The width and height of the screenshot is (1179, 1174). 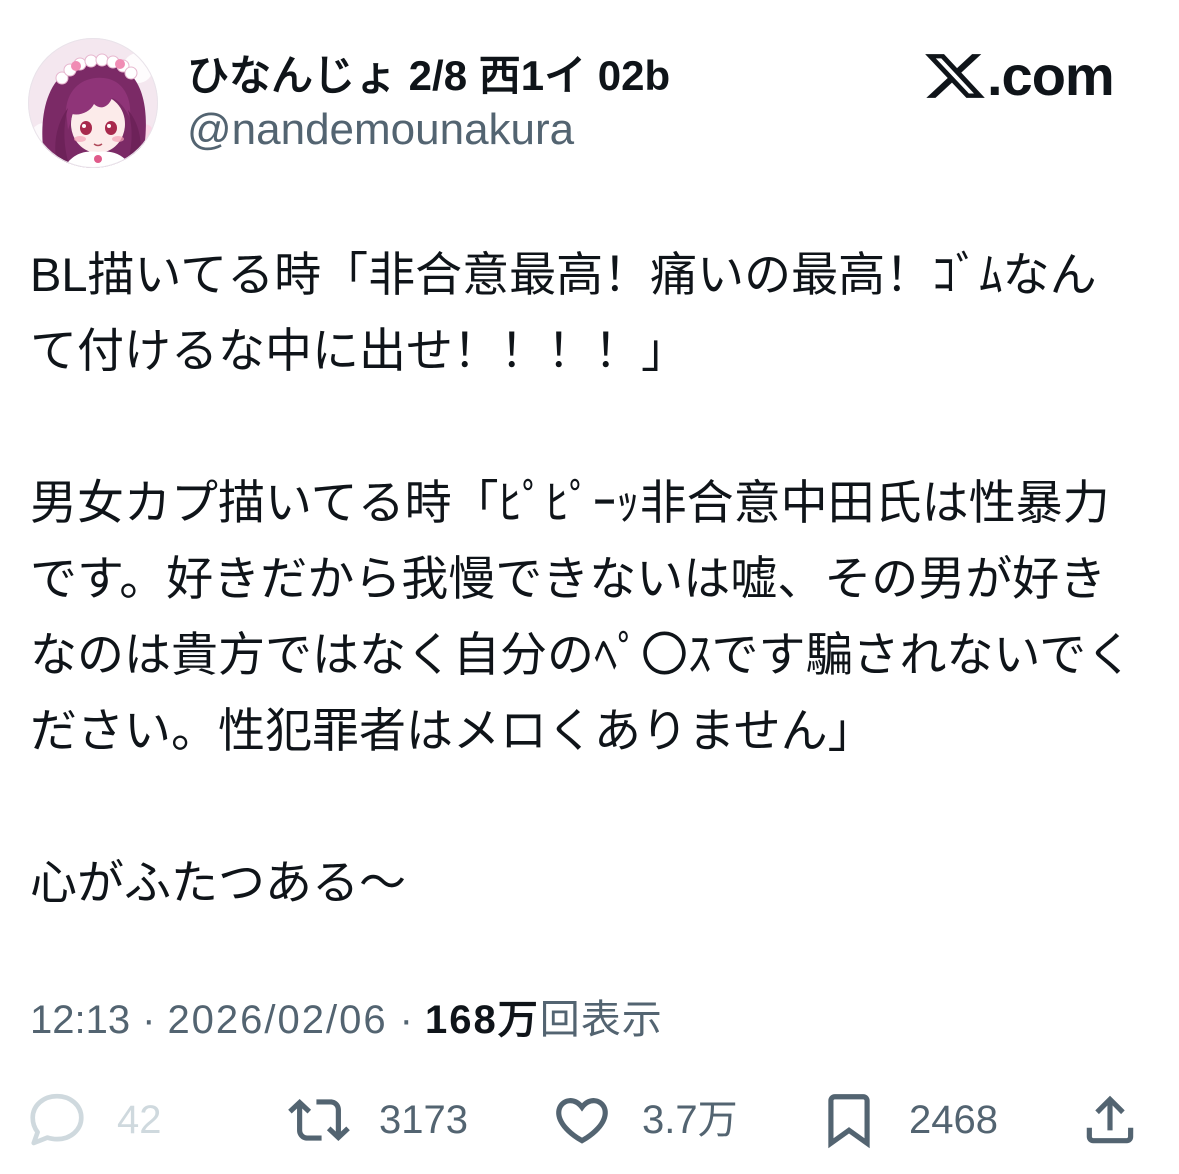 What do you see at coordinates (690, 1120) in the screenshot?
I see `like-count: 3.7万` at bounding box center [690, 1120].